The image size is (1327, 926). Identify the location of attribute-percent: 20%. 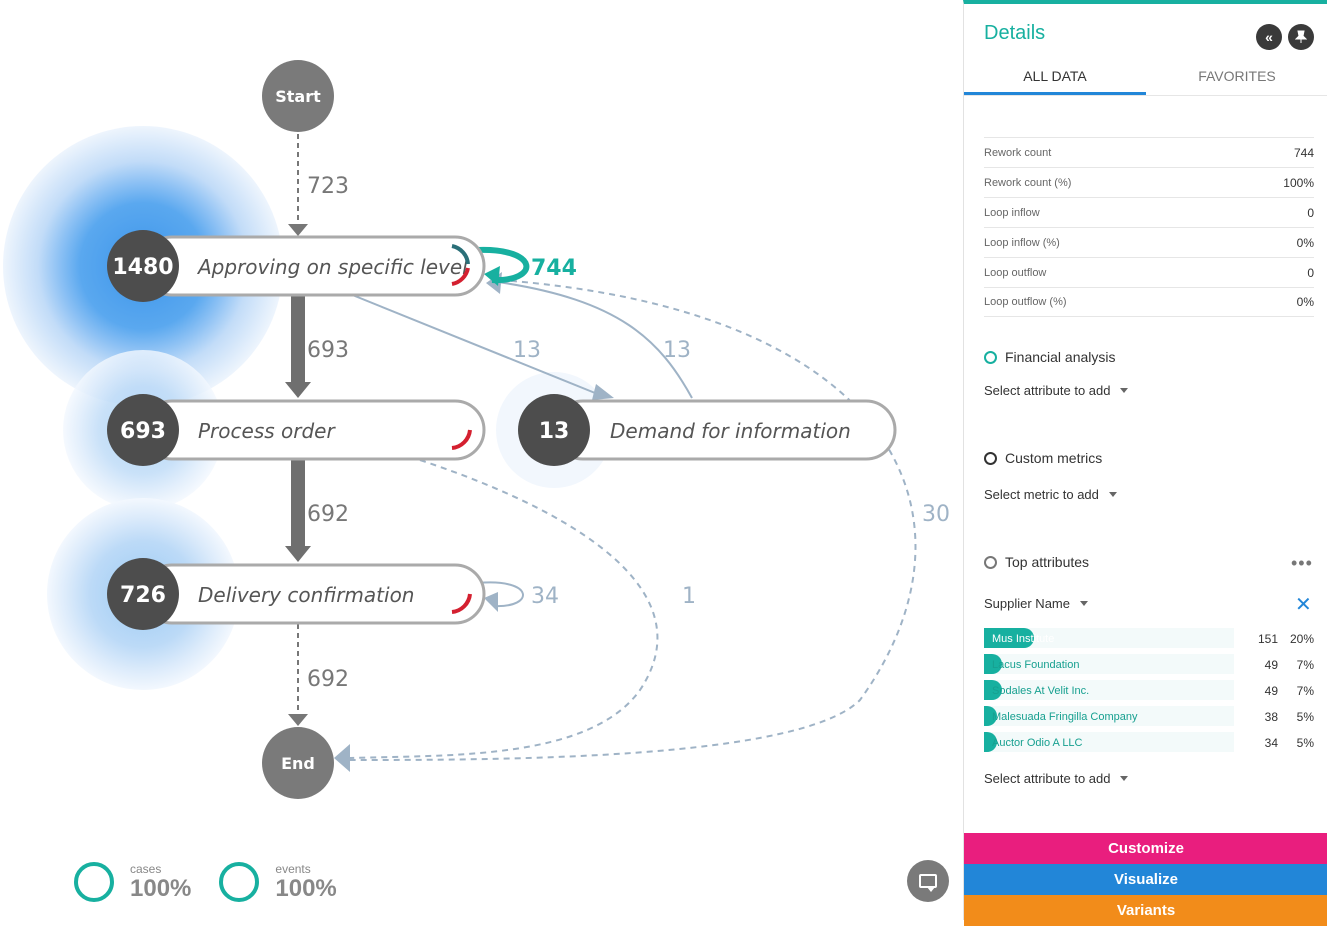
(1301, 639).